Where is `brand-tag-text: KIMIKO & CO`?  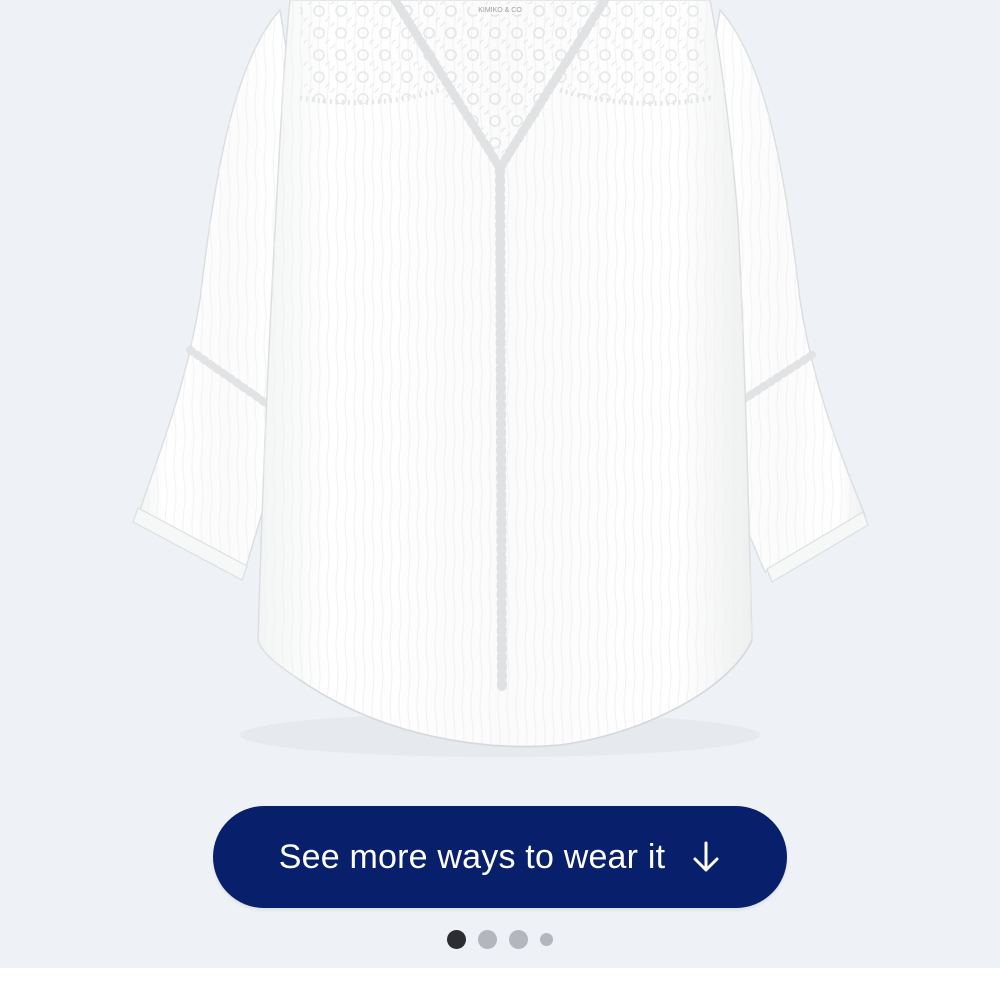
brand-tag-text: KIMIKO & CO is located at coordinates (500, 10).